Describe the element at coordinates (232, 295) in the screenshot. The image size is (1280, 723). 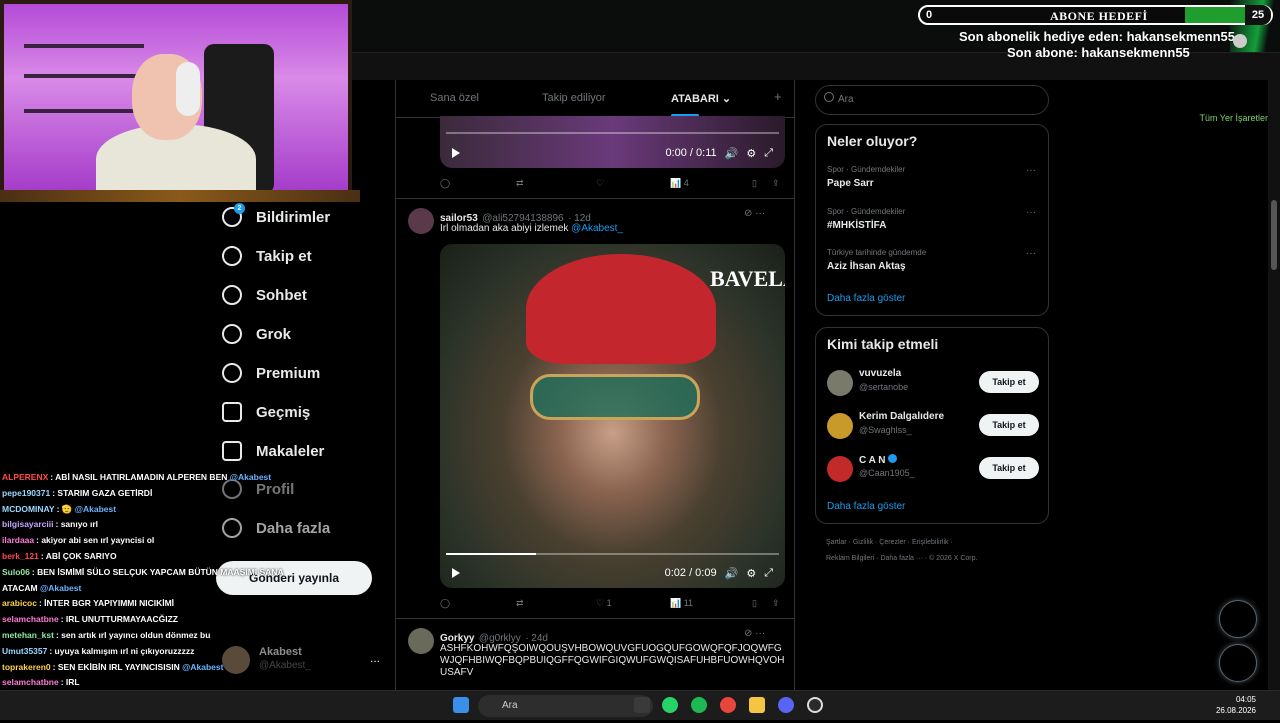
I see `chat-bubble-icon` at that location.